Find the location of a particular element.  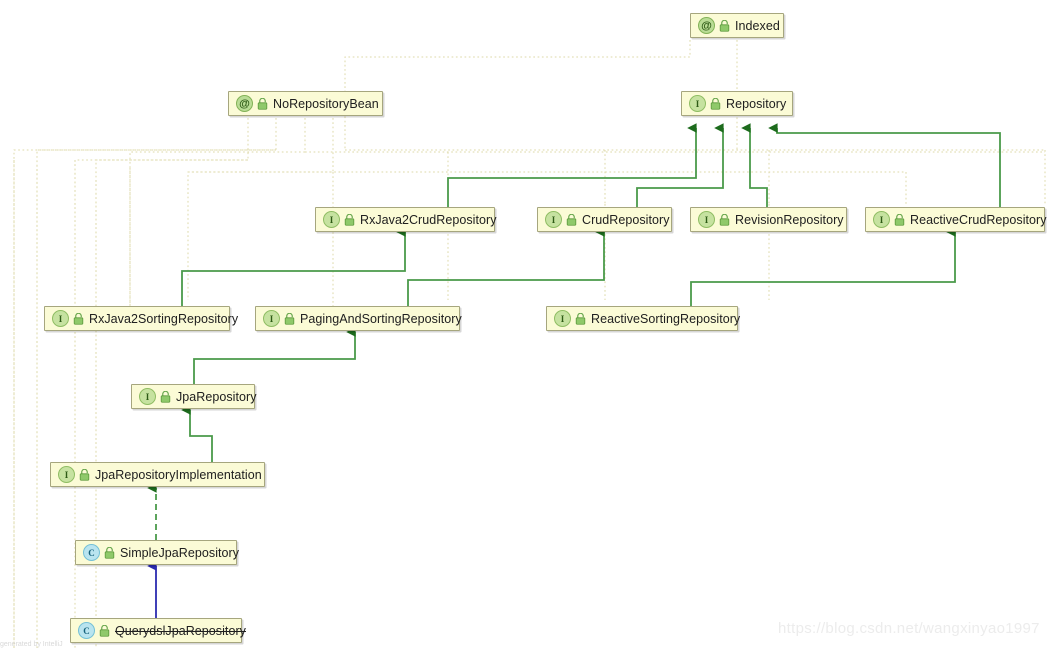

edge-jparepo-pagingsort is located at coordinates (274, 355).